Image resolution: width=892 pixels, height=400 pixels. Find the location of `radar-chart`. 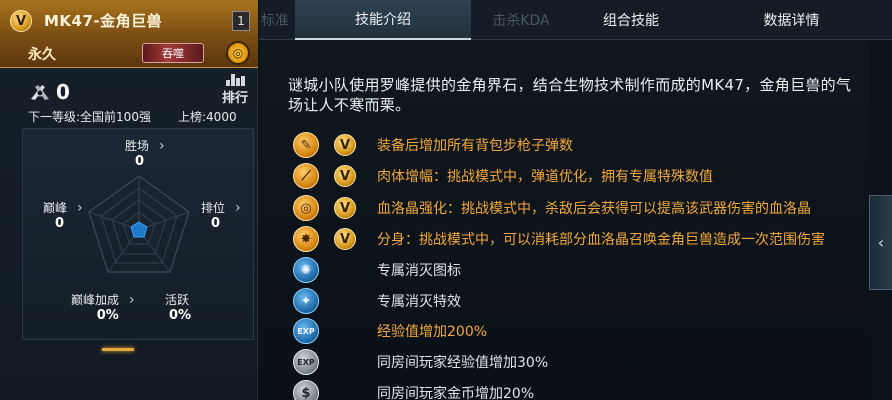

radar-chart is located at coordinates (139, 224).